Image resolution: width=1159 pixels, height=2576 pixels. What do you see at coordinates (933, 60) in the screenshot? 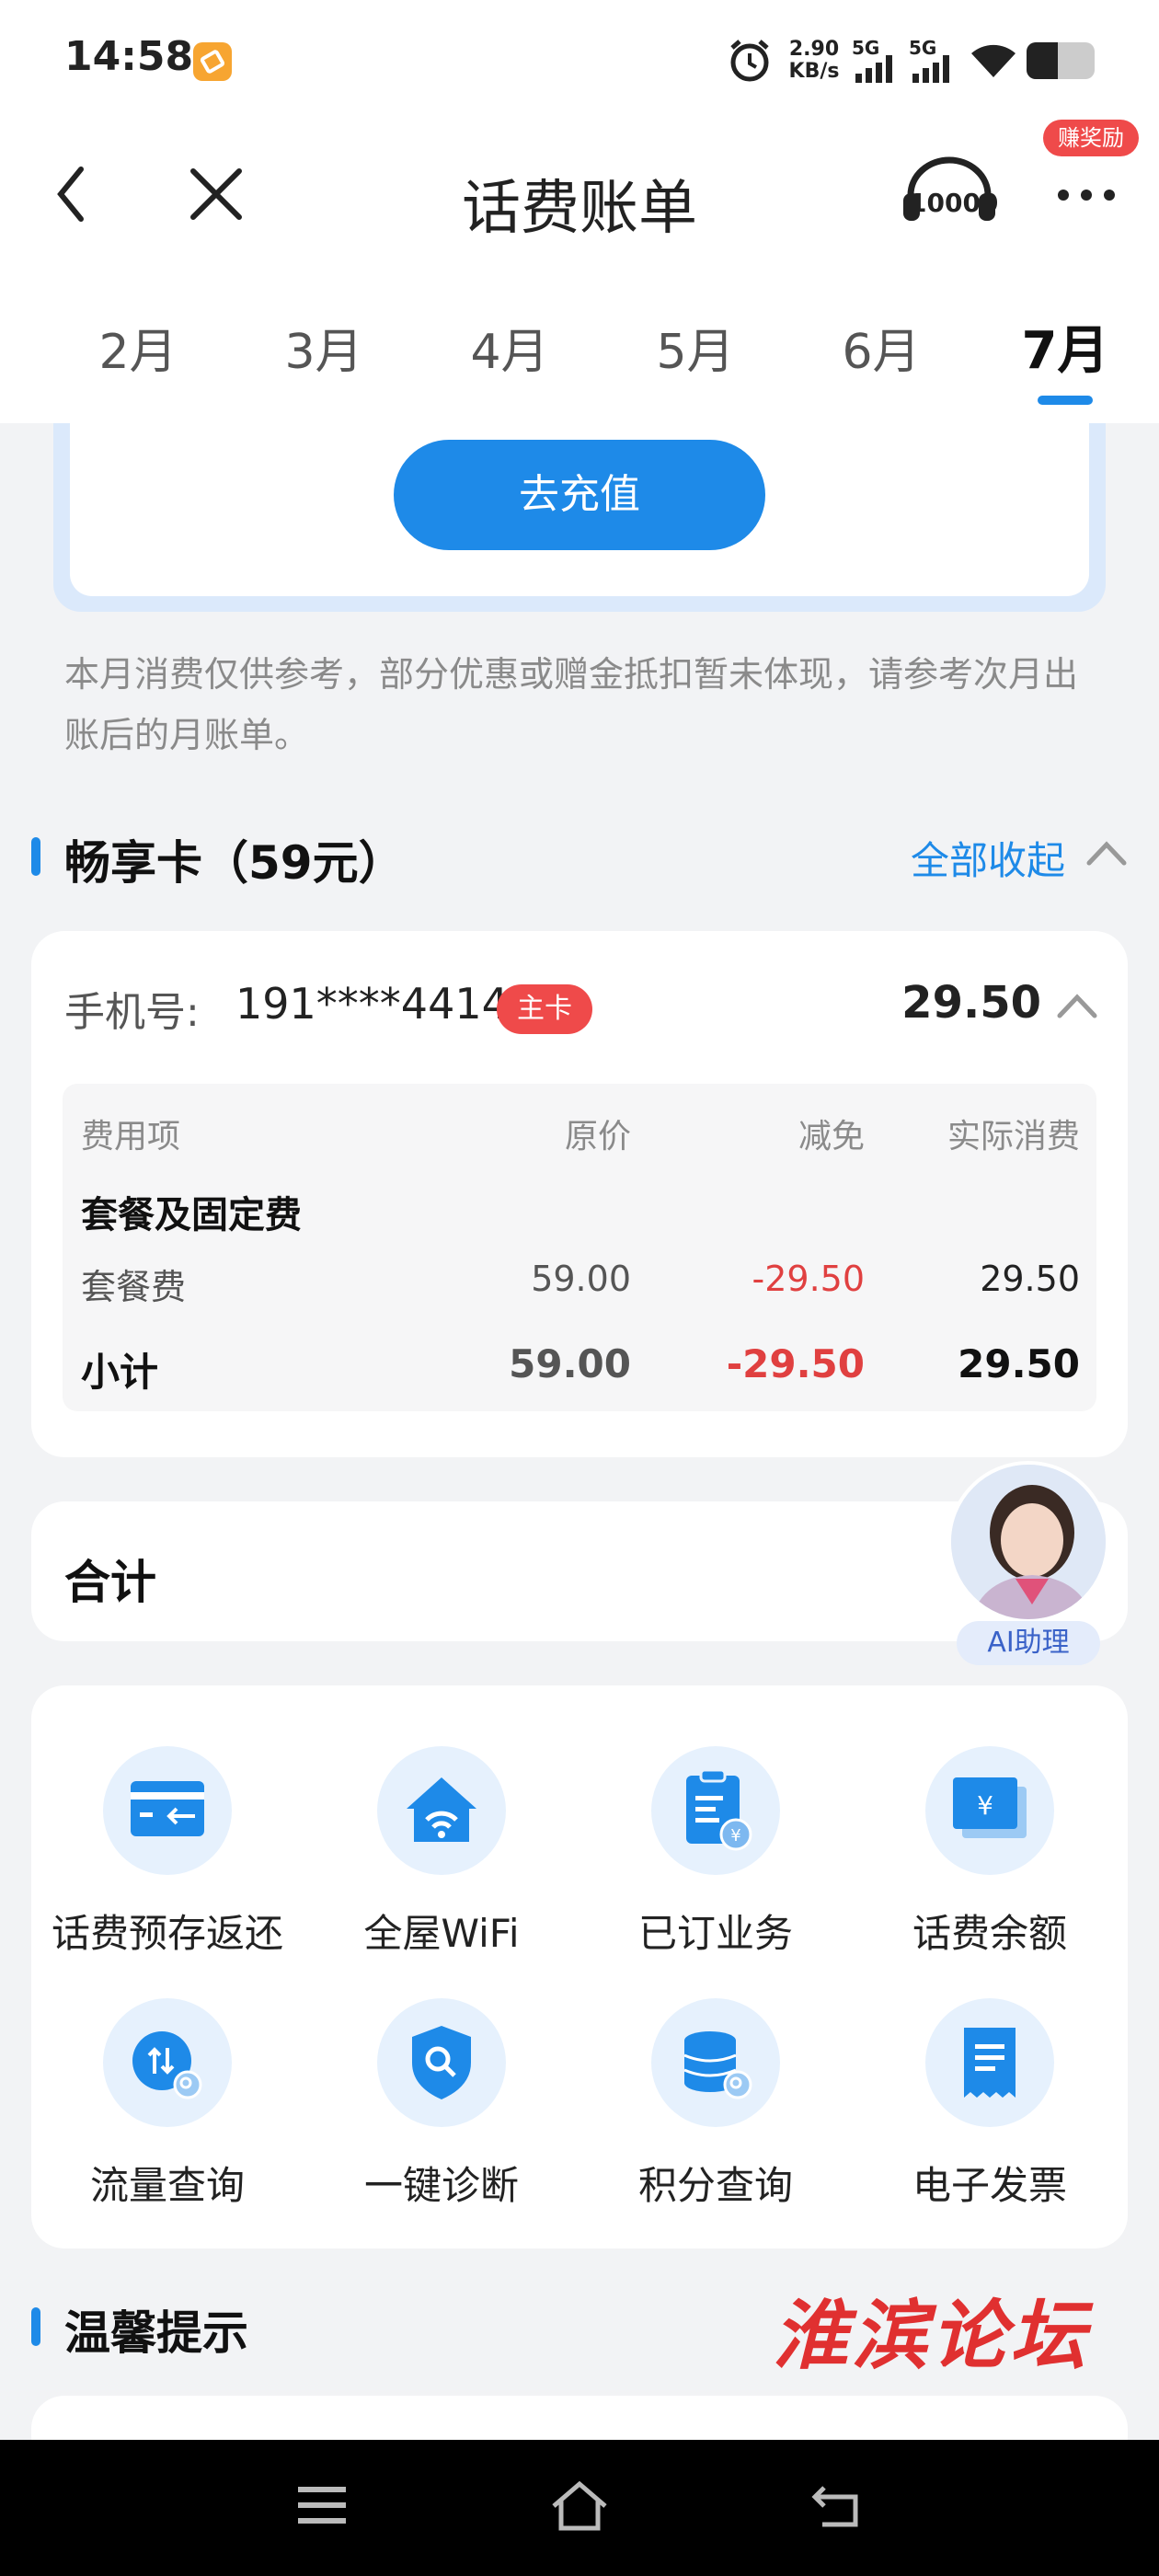
I see `signal-sim2-icon: 5G` at bounding box center [933, 60].